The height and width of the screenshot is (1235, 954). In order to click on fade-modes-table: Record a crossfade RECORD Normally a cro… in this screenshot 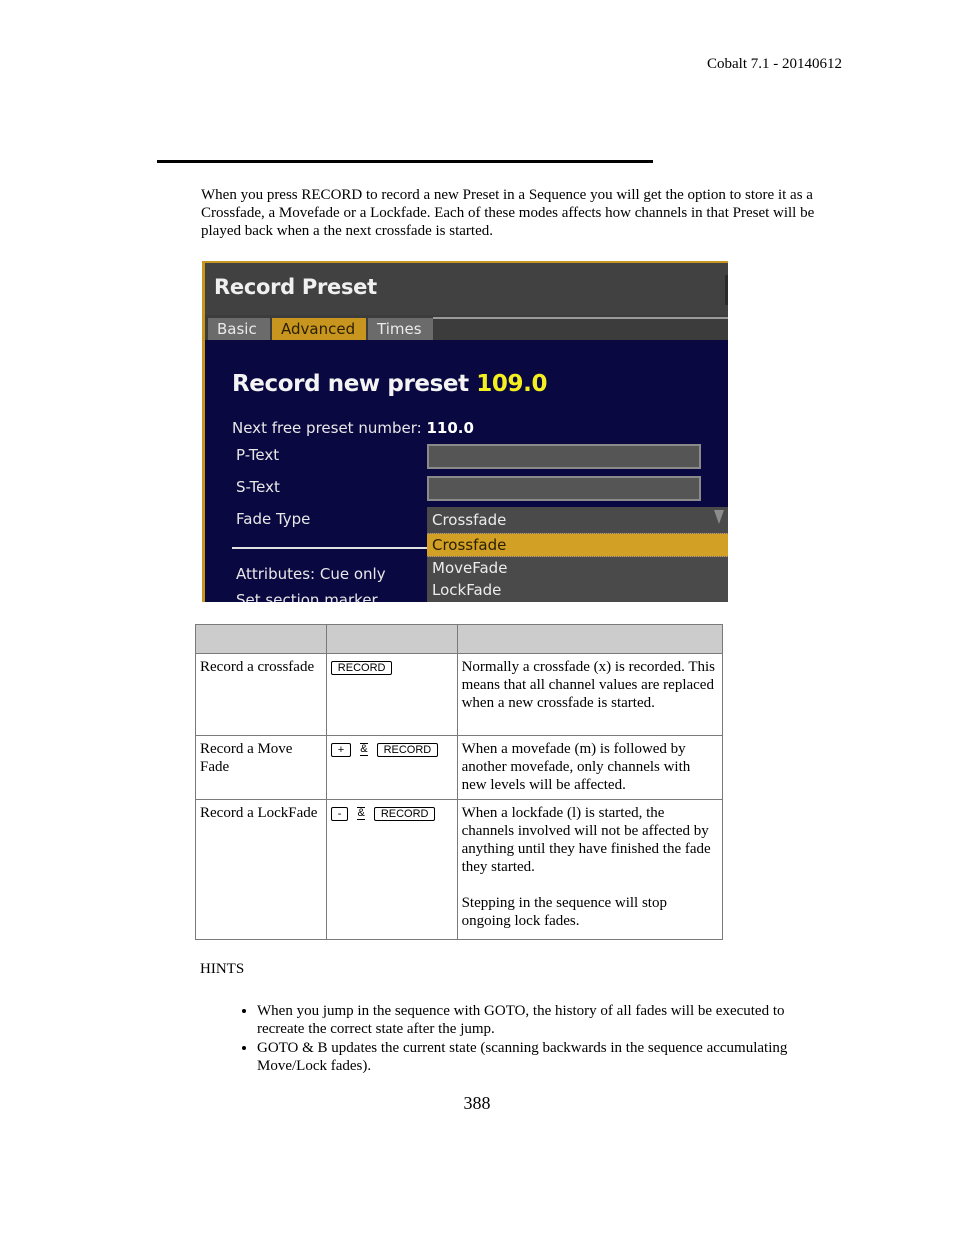, I will do `click(459, 782)`.